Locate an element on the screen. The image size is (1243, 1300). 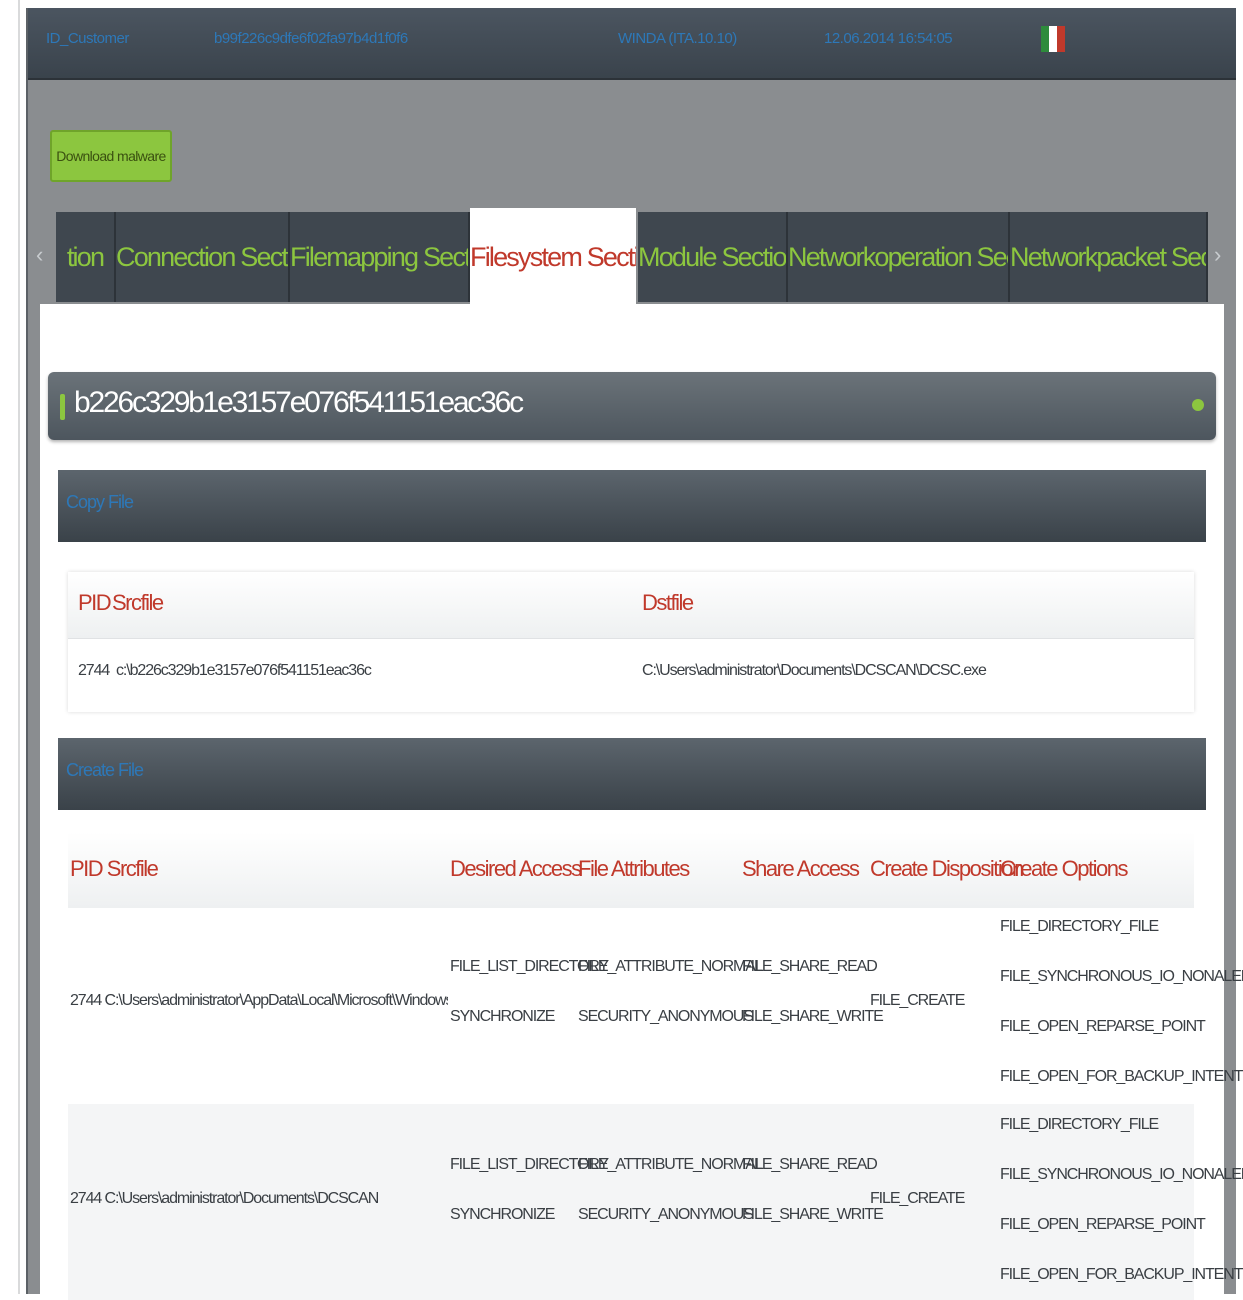
flag-stripe-white is located at coordinates (1053, 39).